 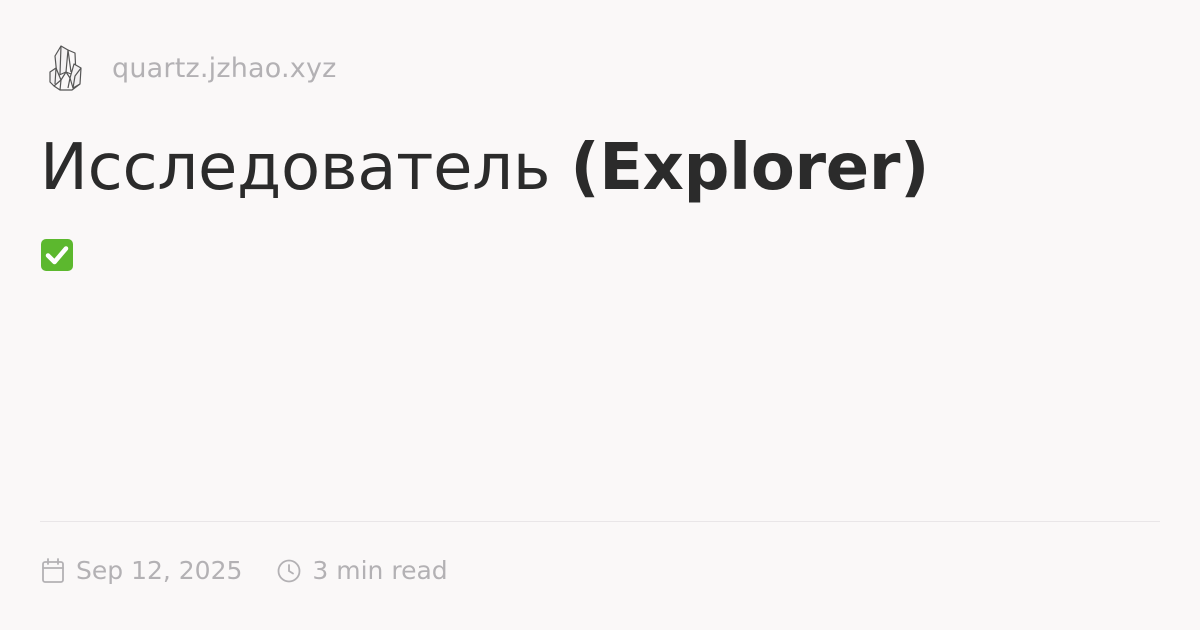 I want to click on reading-time: 3 min read, so click(x=362, y=570).